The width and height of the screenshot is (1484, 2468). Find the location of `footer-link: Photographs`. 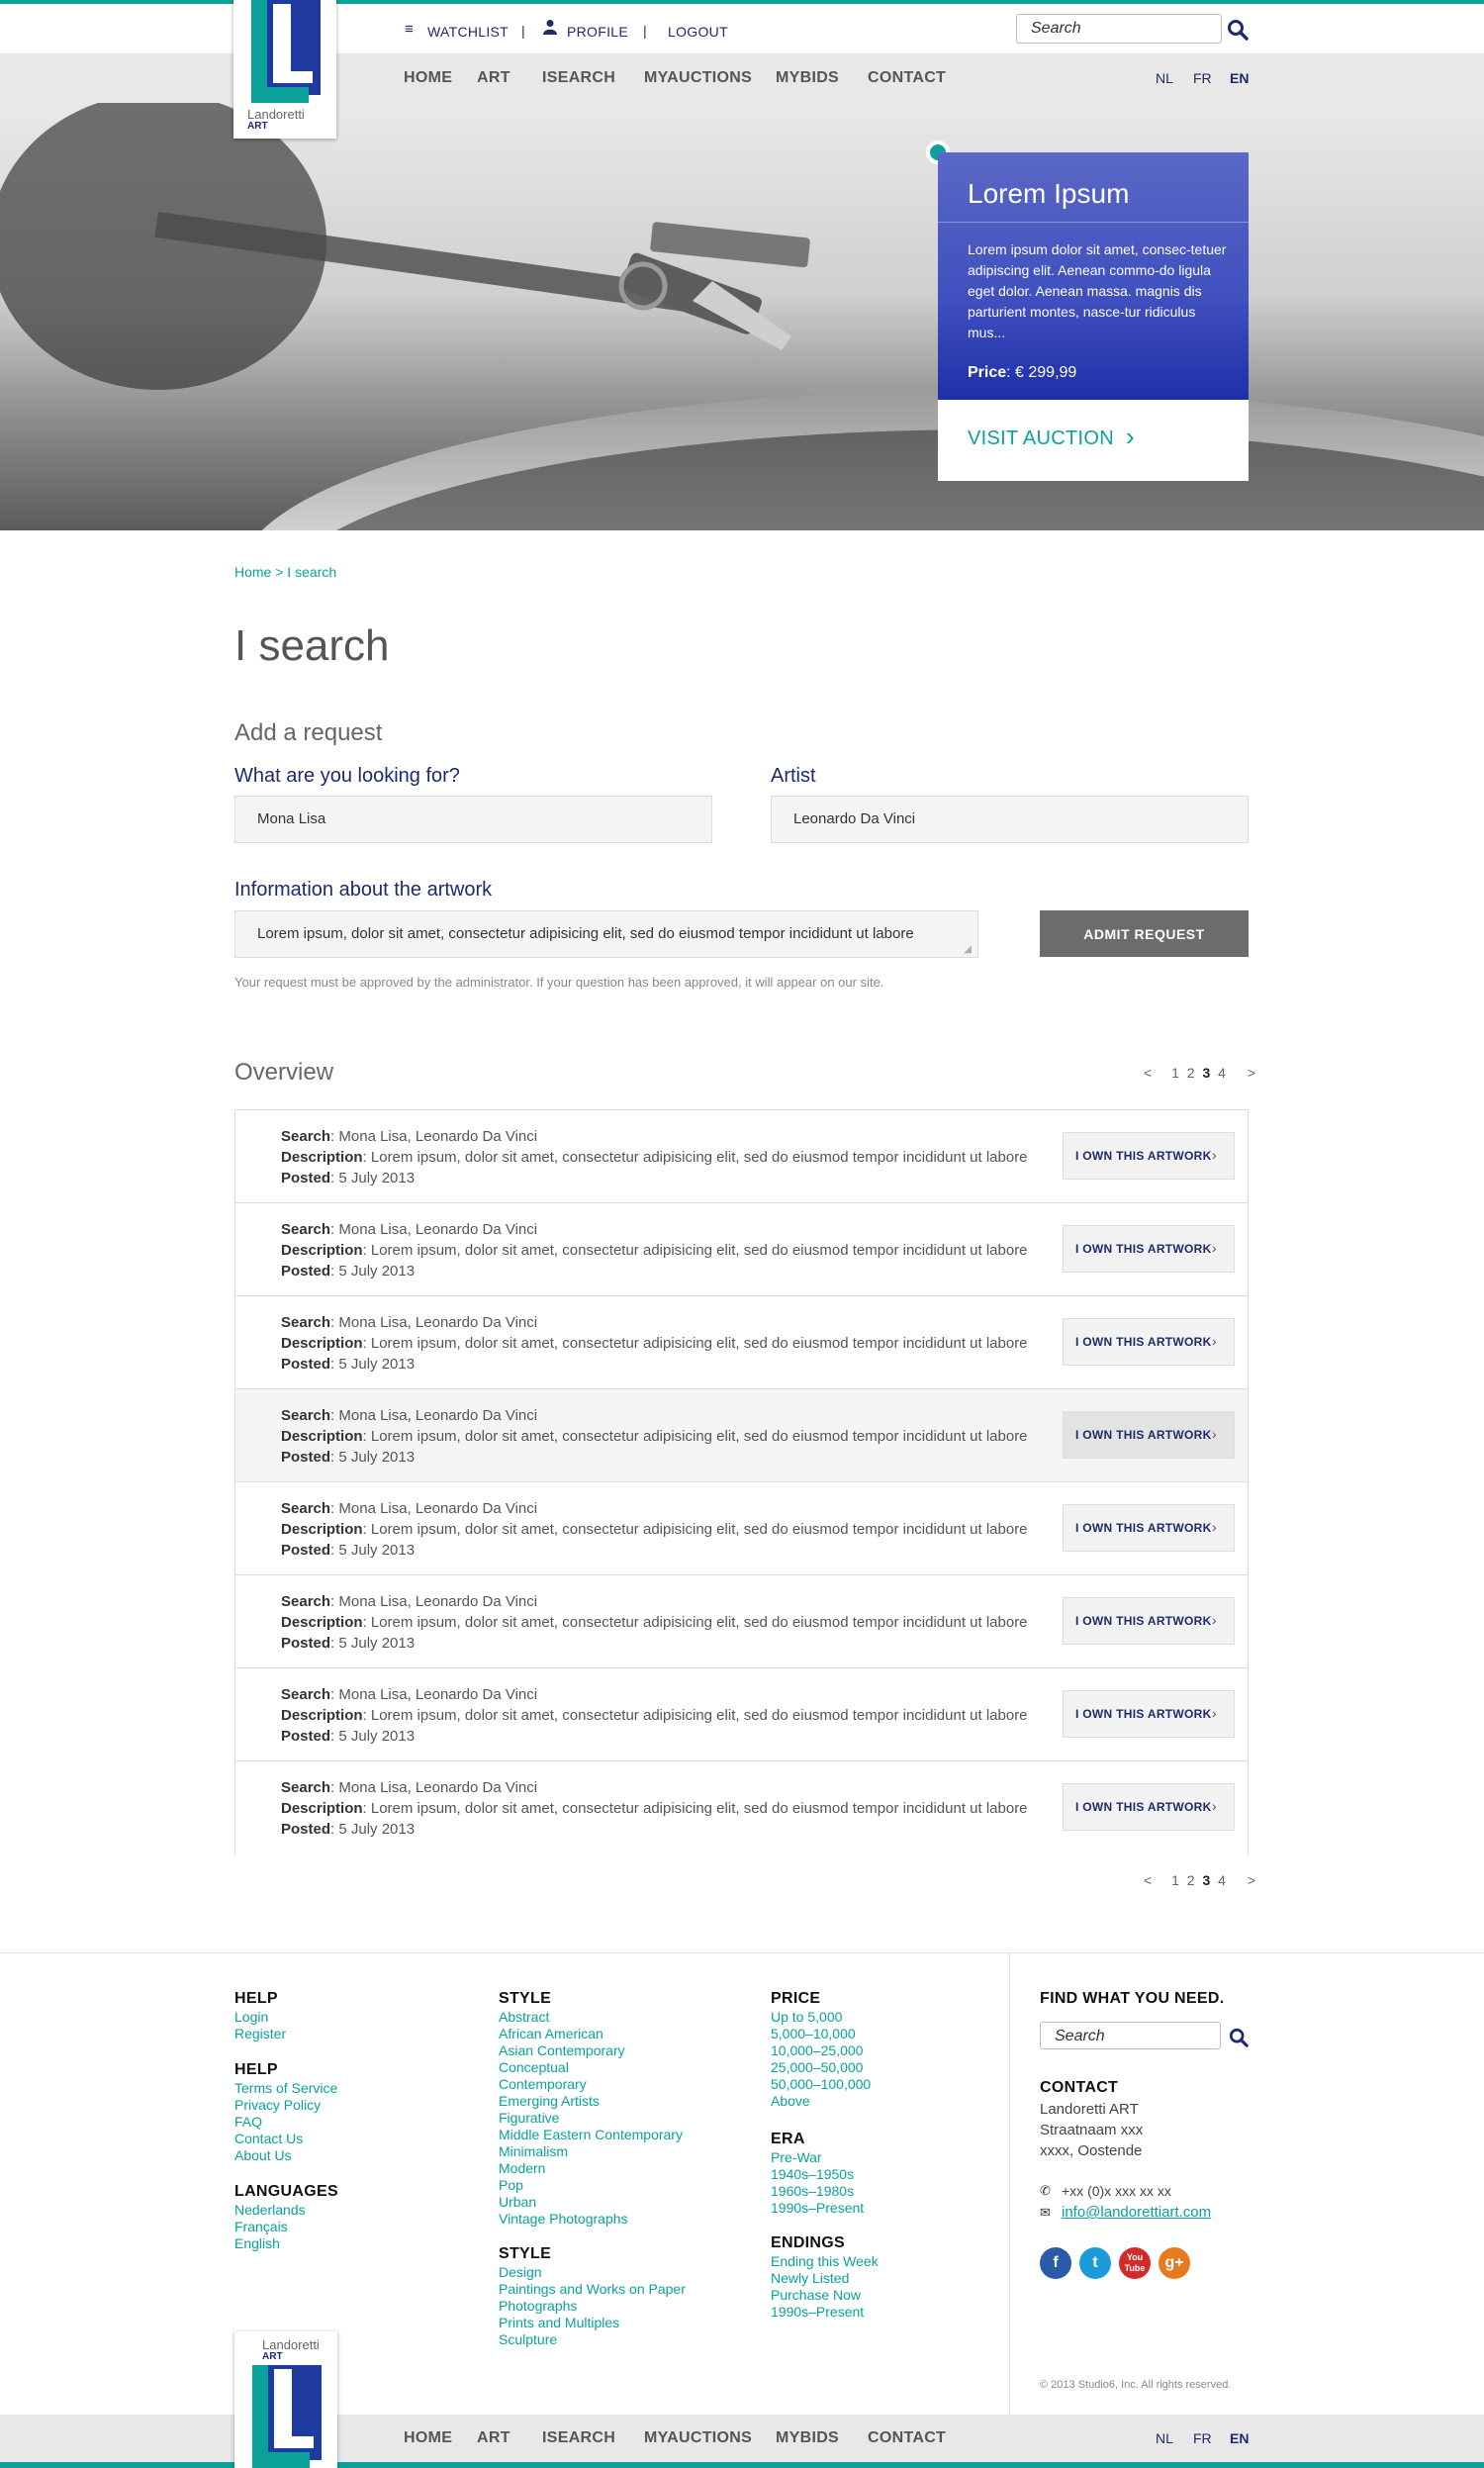

footer-link: Photographs is located at coordinates (592, 2306).